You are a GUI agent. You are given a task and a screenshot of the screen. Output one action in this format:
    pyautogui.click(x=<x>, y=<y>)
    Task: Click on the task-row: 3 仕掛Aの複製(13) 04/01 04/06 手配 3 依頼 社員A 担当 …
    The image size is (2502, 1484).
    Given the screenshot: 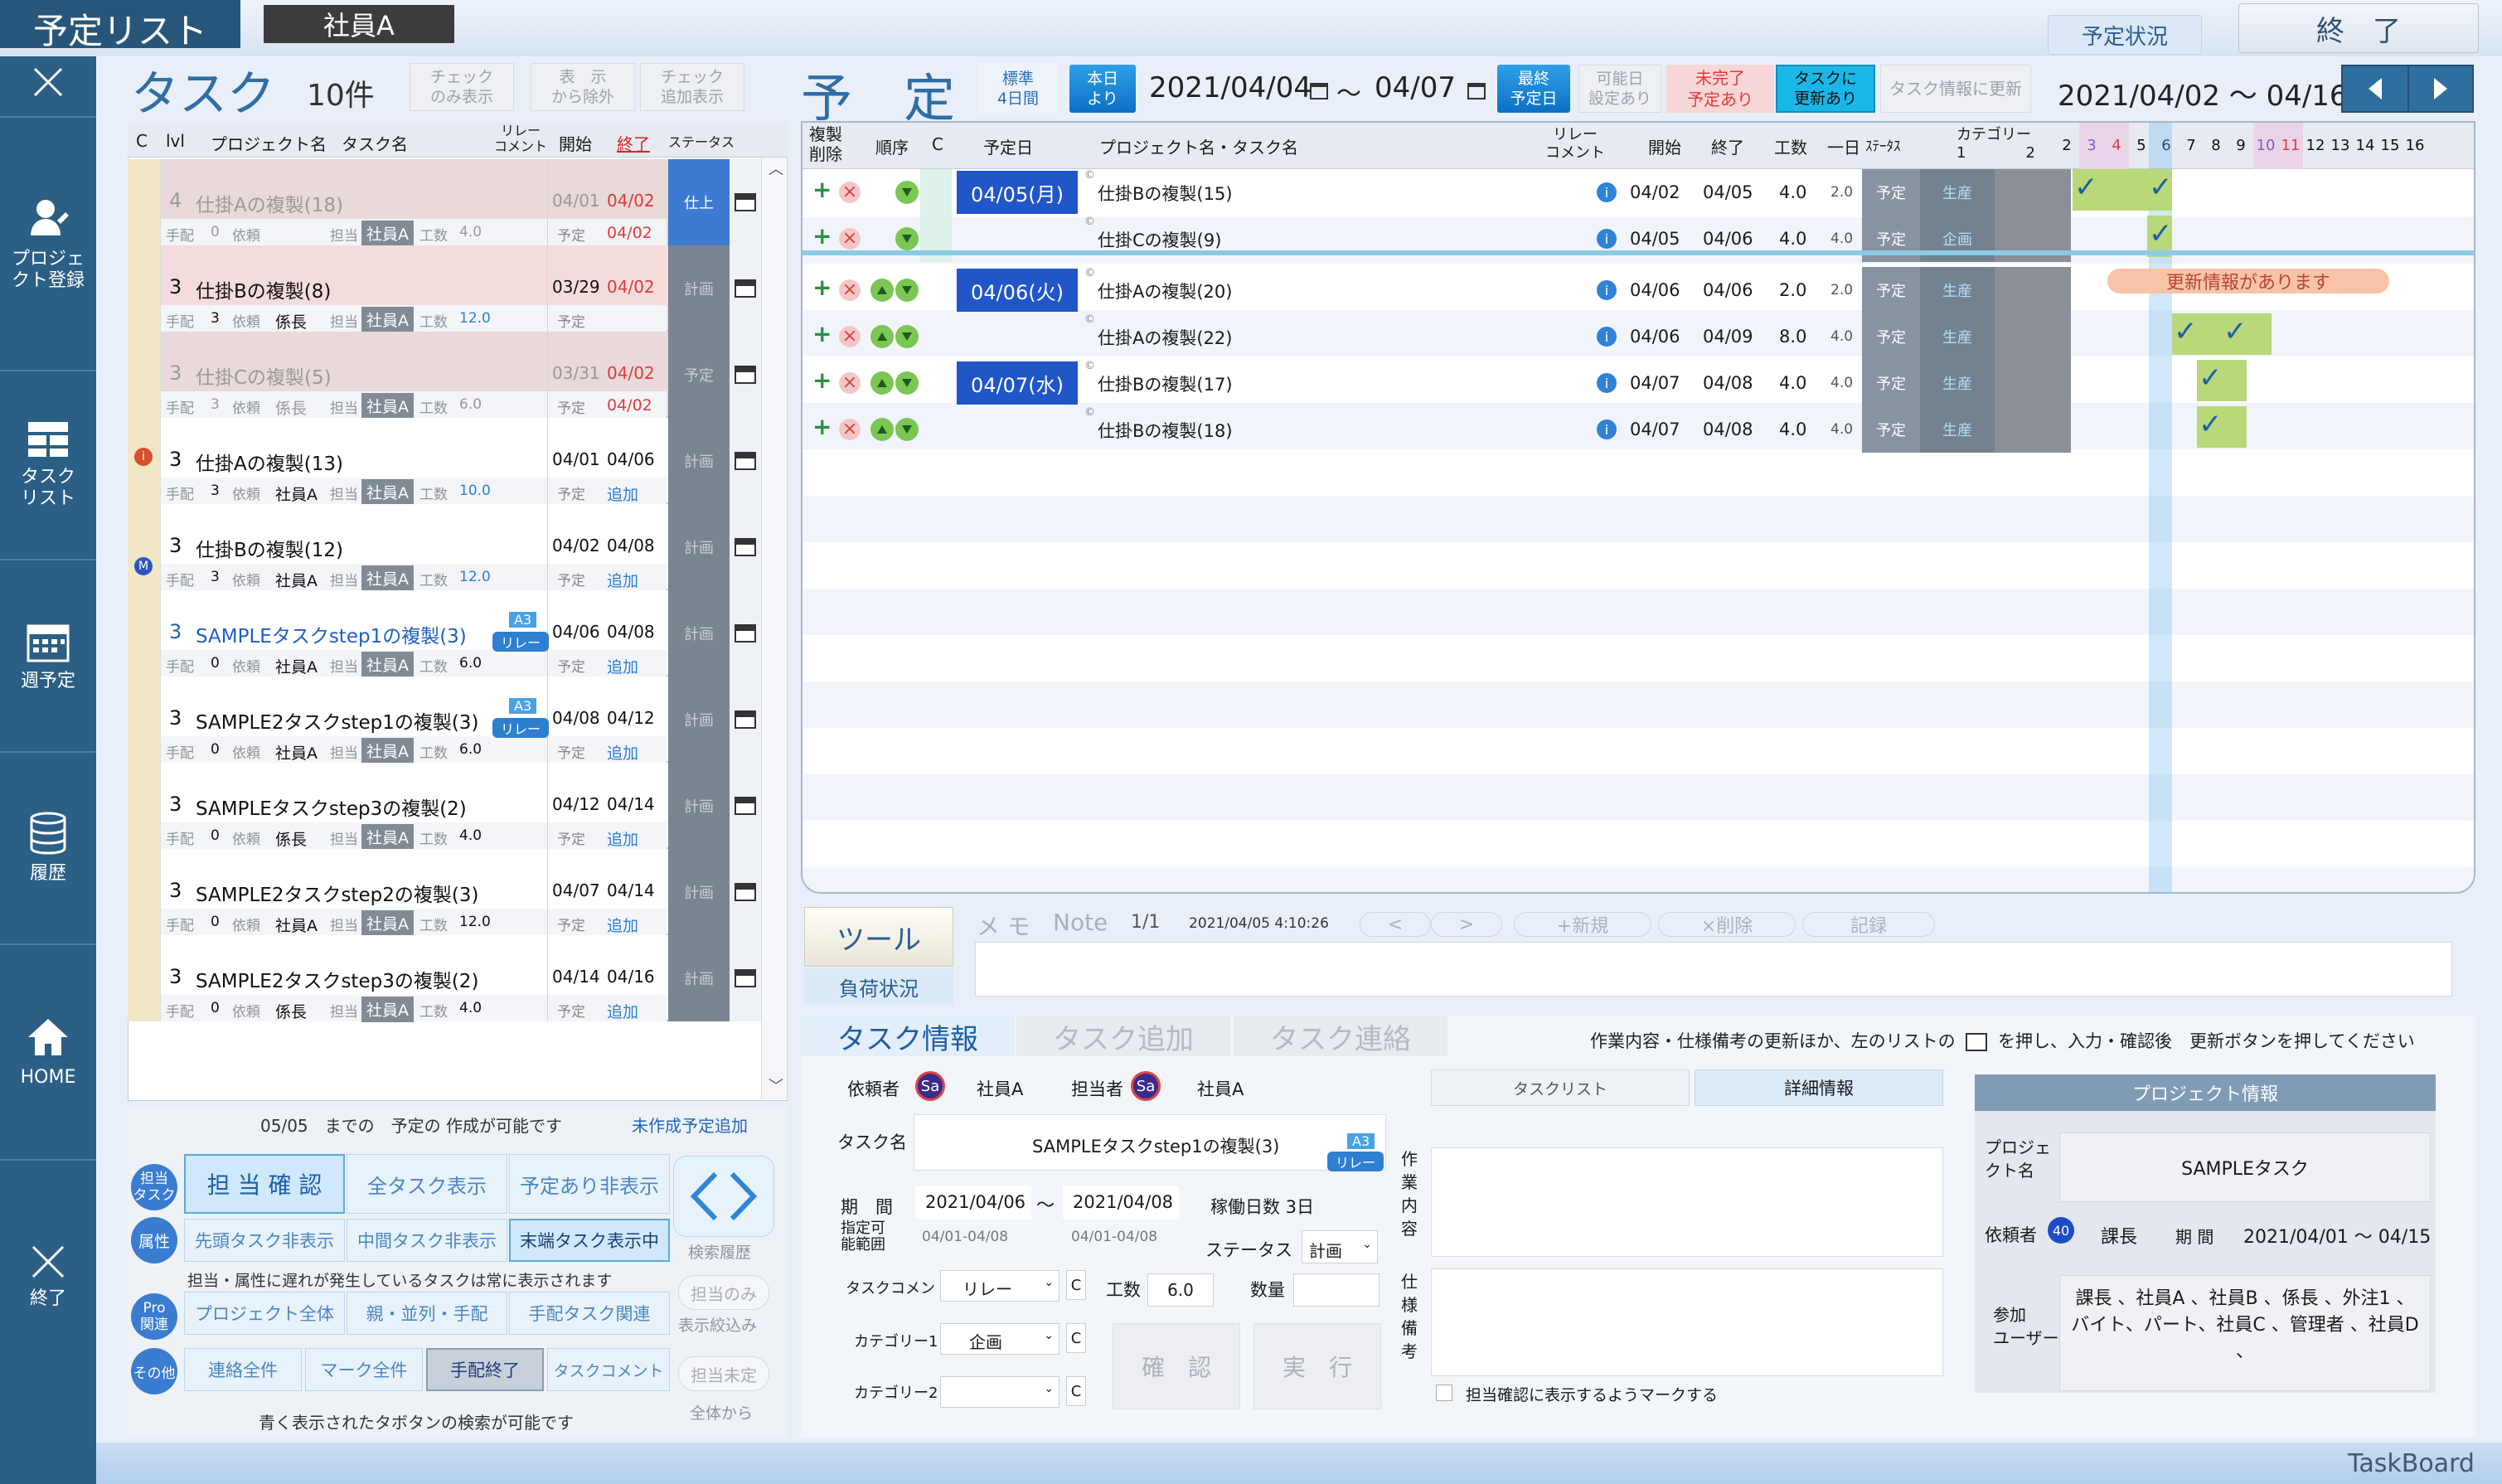 What is the action you would take?
    pyautogui.click(x=445, y=462)
    